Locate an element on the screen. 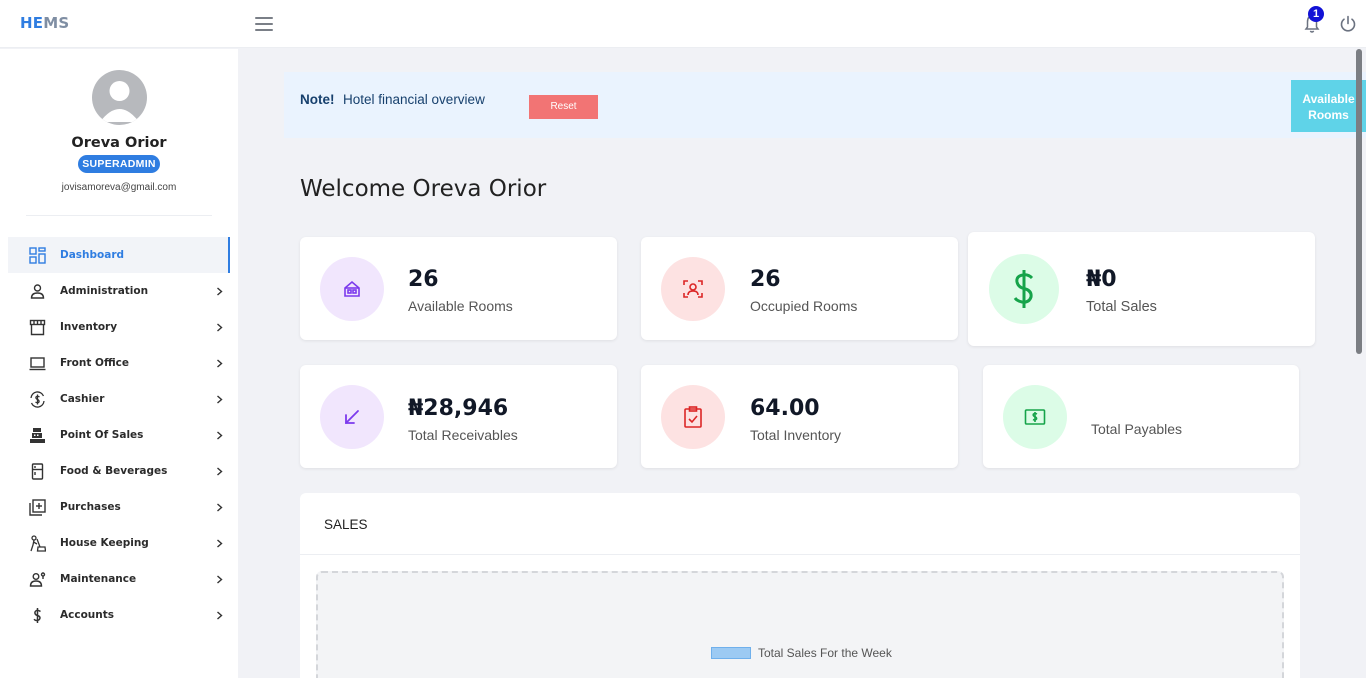 The height and width of the screenshot is (678, 1366). sidebar-item-front-office: Front Office is located at coordinates (119, 363).